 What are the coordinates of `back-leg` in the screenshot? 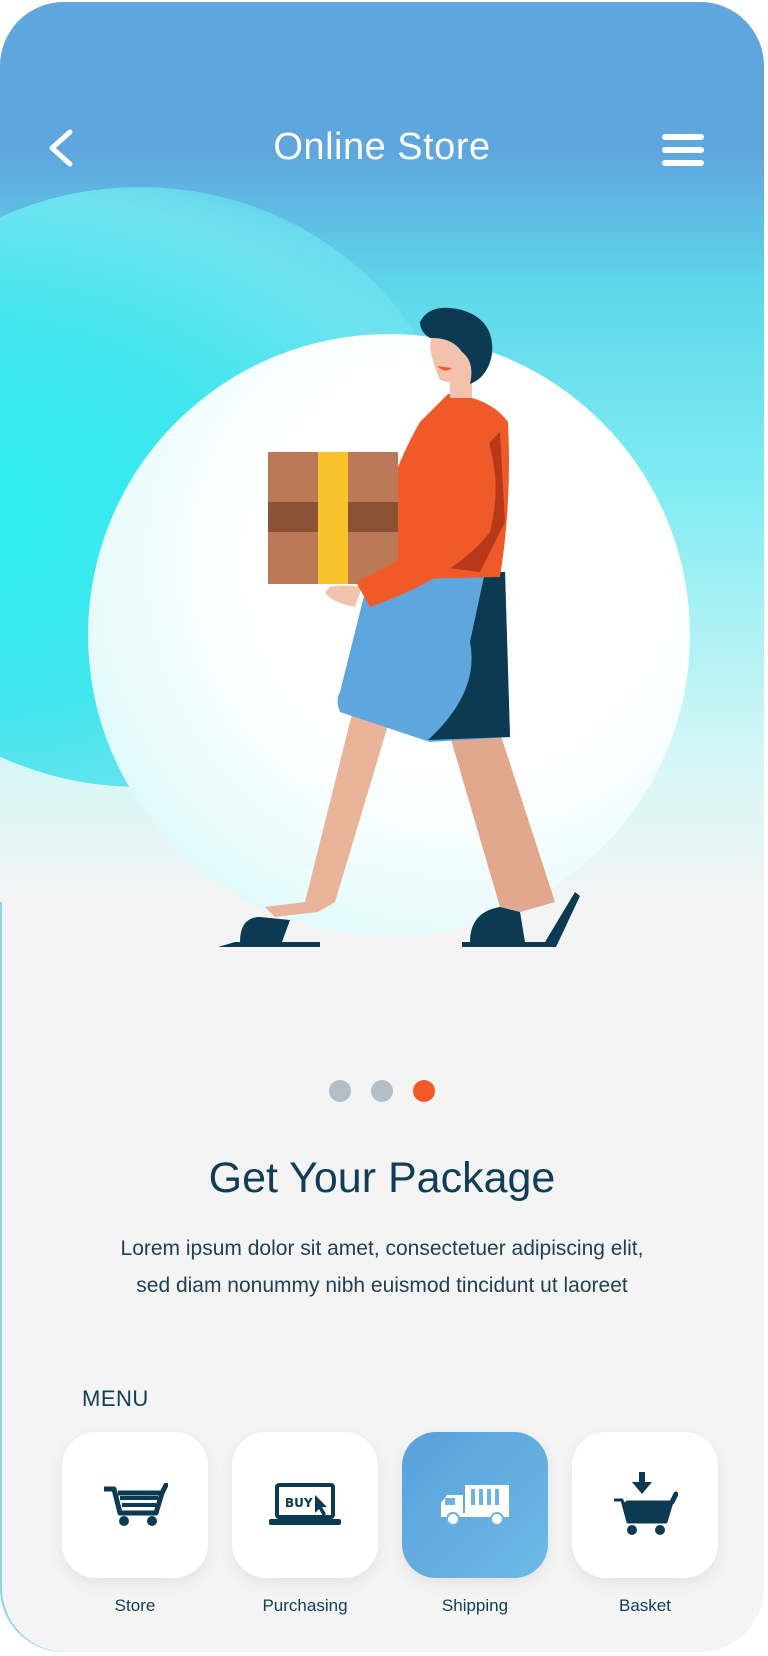 It's located at (330, 809).